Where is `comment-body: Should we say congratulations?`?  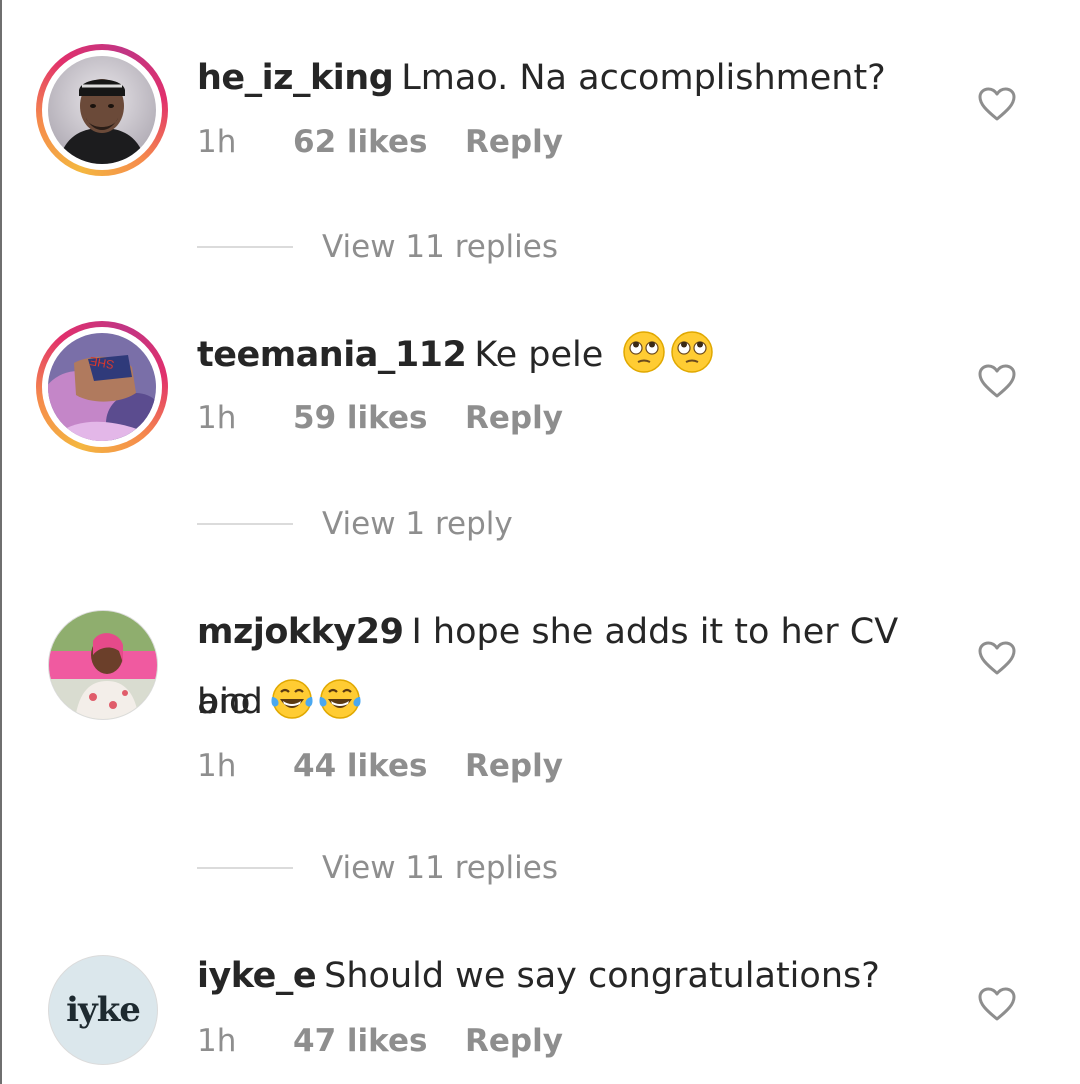
comment-body: Should we say congratulations? is located at coordinates (602, 976).